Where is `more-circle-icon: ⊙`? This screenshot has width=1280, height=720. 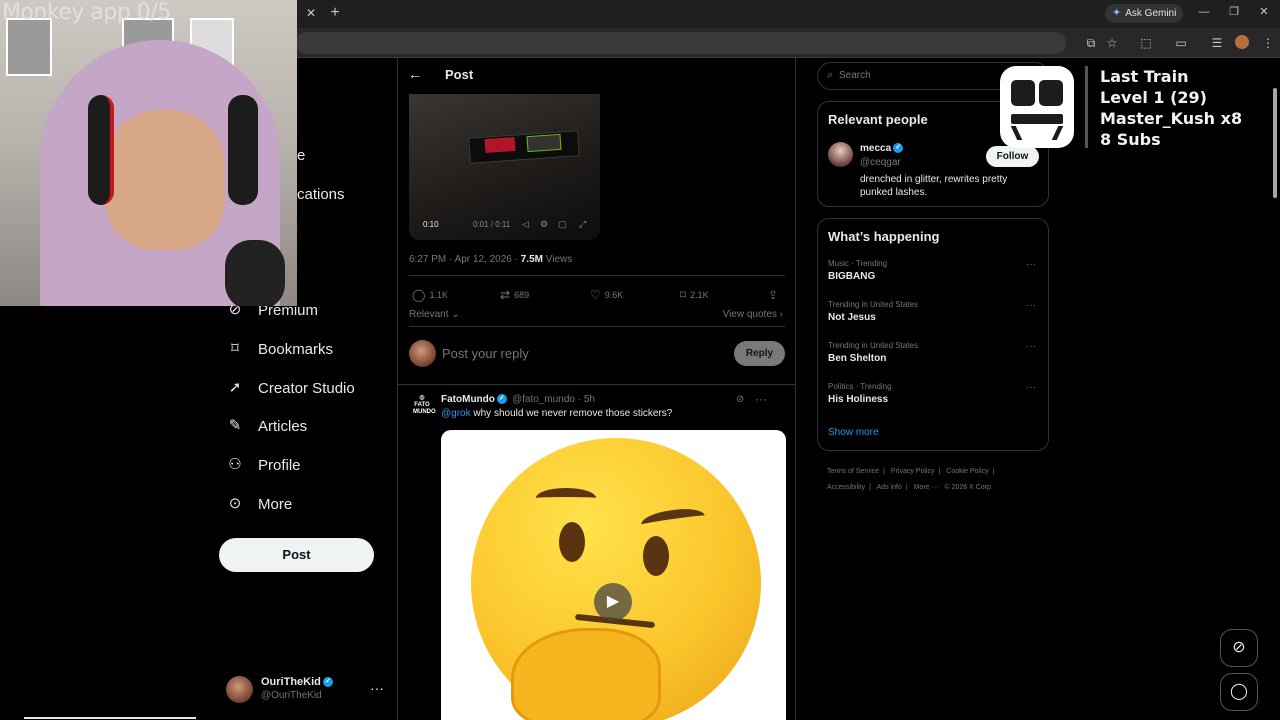
more-circle-icon: ⊙ is located at coordinates (235, 503).